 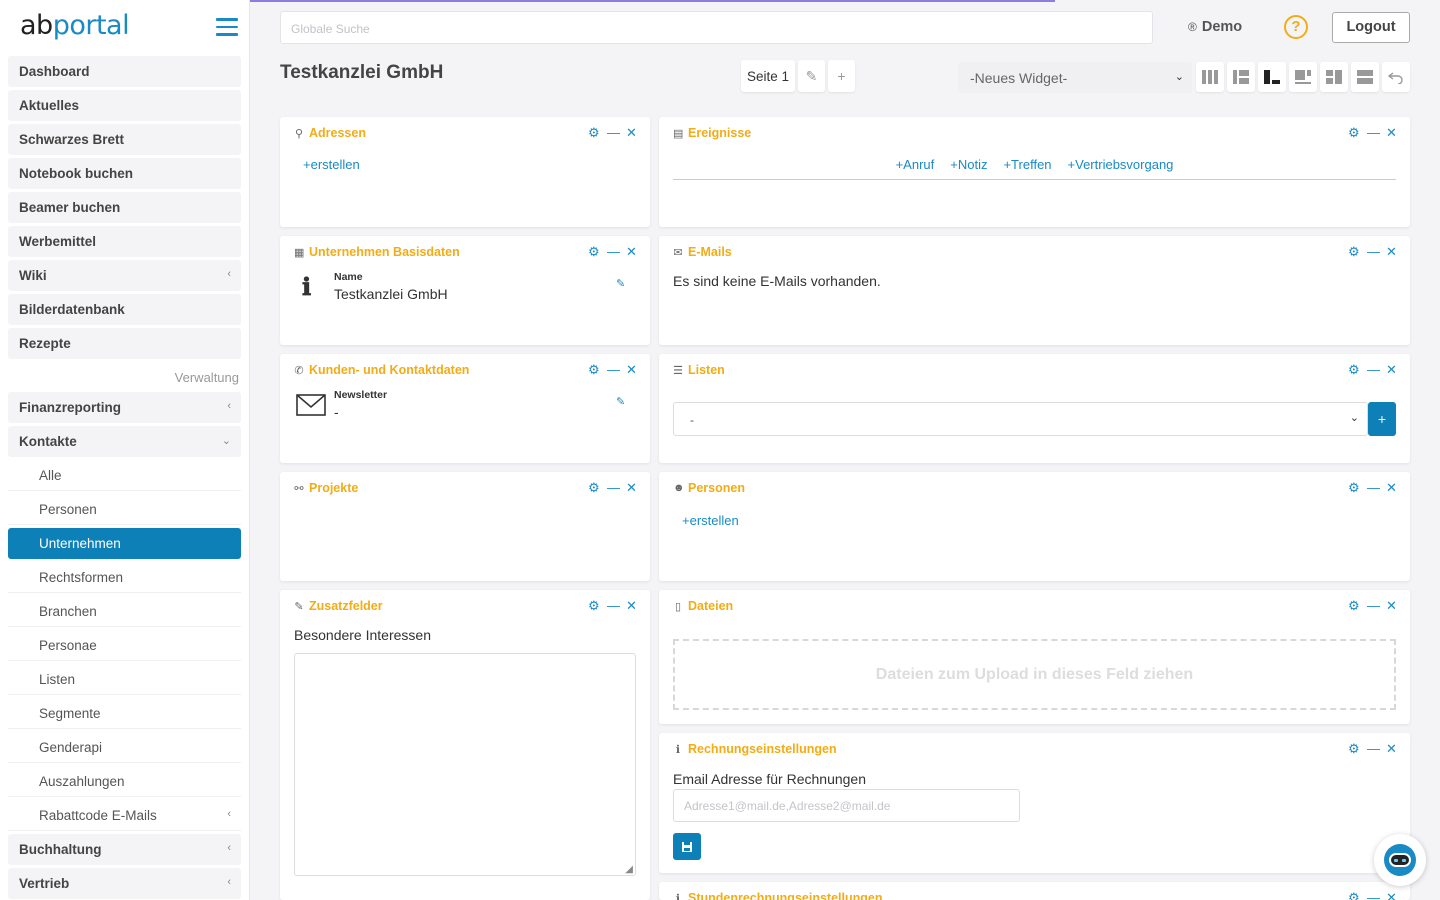 What do you see at coordinates (348, 277) in the screenshot?
I see `name-label: Name` at bounding box center [348, 277].